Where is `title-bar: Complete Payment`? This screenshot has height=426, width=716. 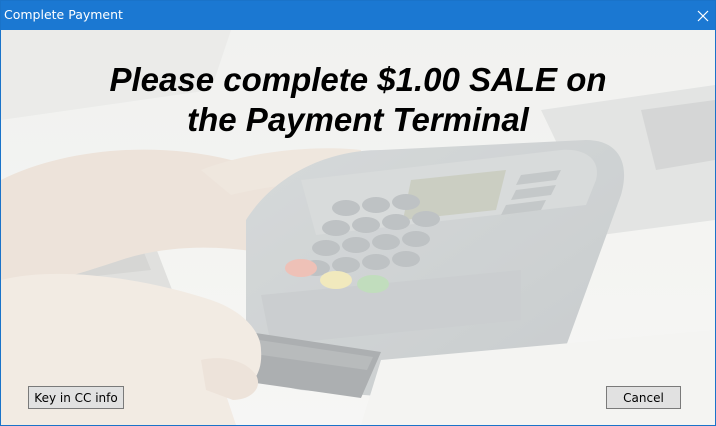 title-bar: Complete Payment is located at coordinates (358, 15).